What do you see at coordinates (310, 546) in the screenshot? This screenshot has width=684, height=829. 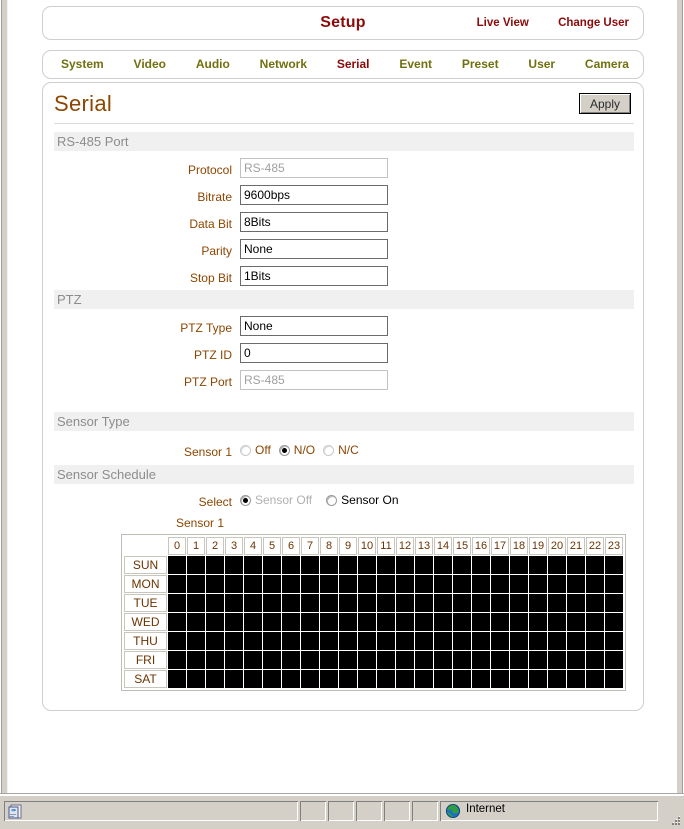 I see `schedule-hour-header: 7` at bounding box center [310, 546].